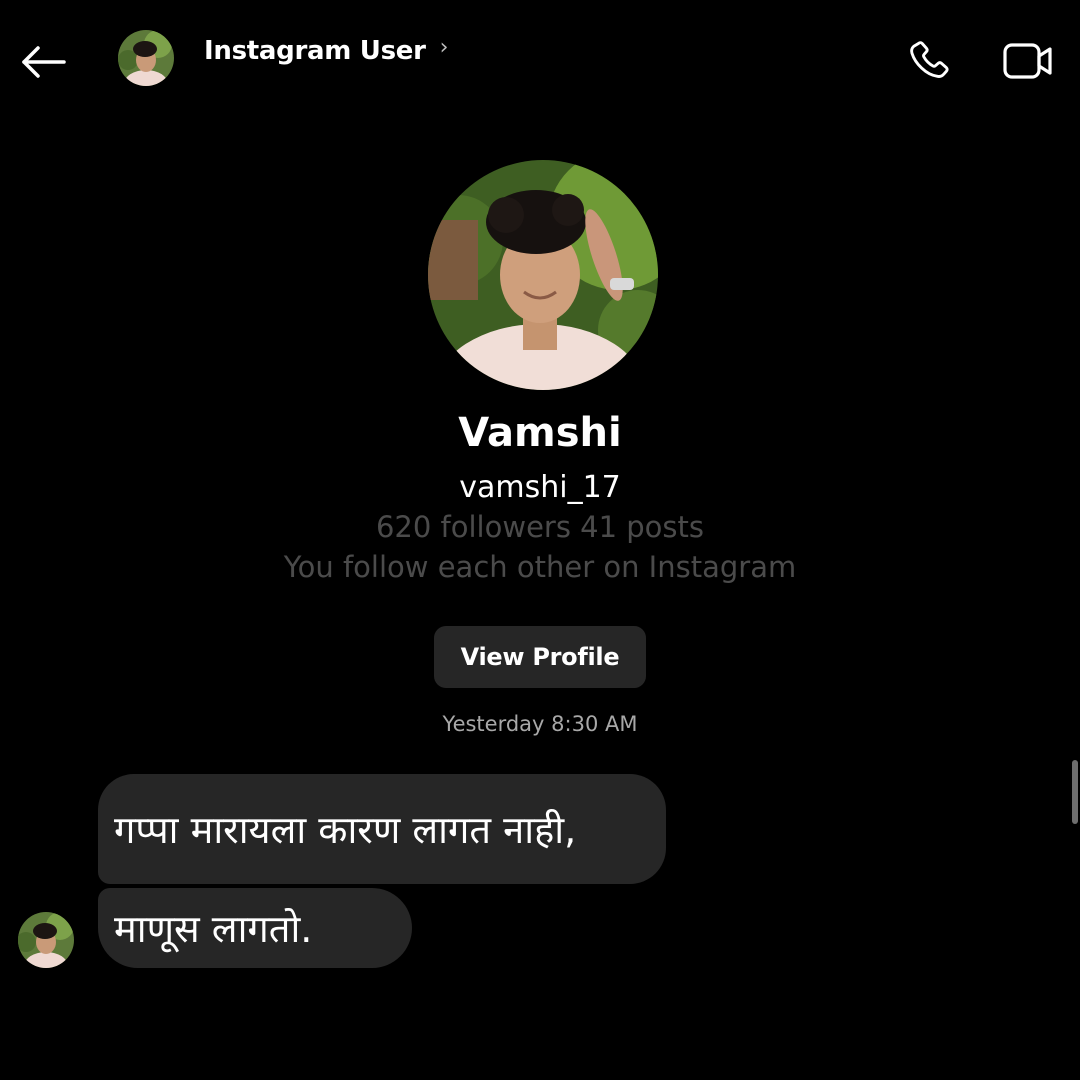 The image size is (1080, 1080). I want to click on message-bubble: माणूस लागतो., so click(255, 928).